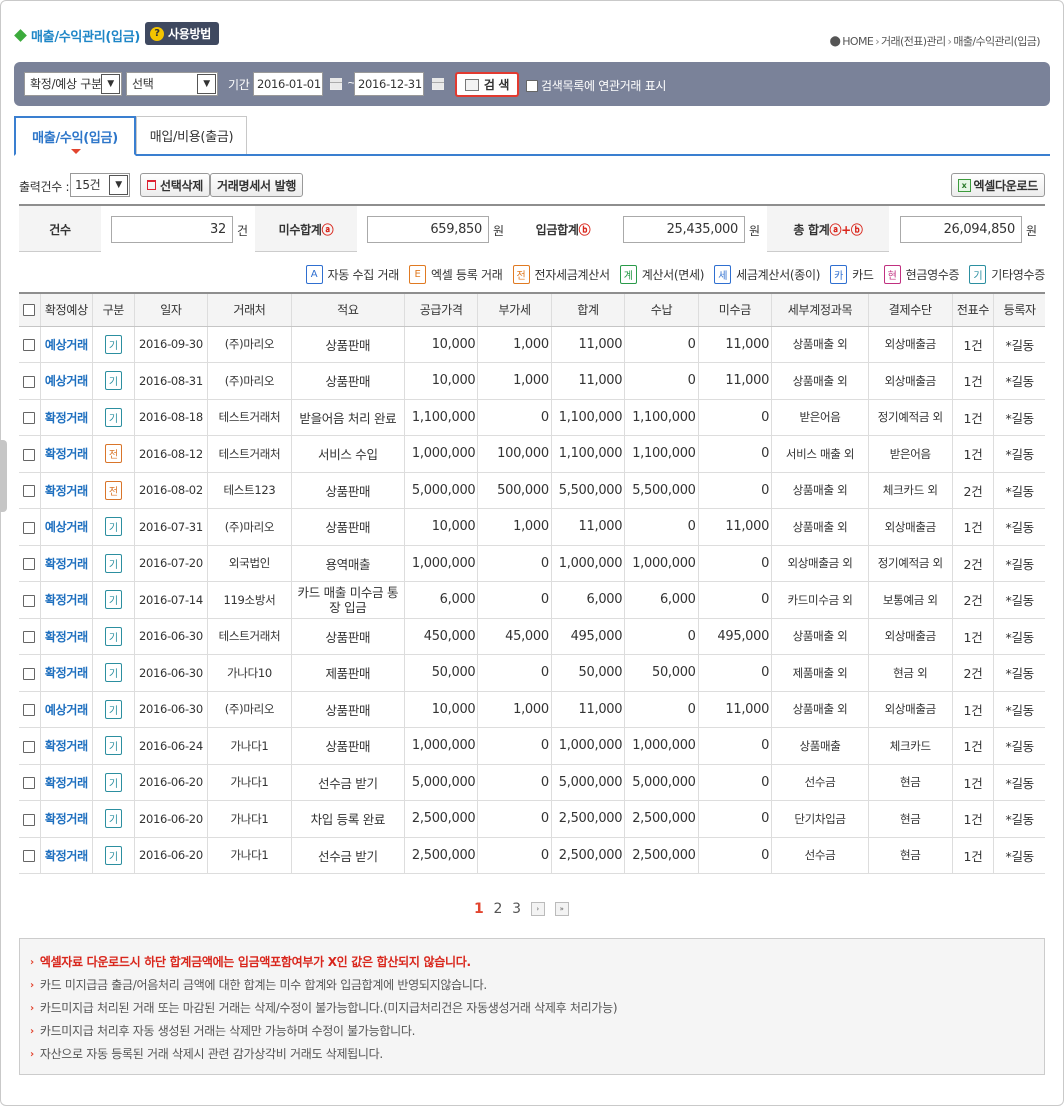 The height and width of the screenshot is (1106, 1064). I want to click on breadcrumb-transactions: 거래(전표)관리, so click(913, 41).